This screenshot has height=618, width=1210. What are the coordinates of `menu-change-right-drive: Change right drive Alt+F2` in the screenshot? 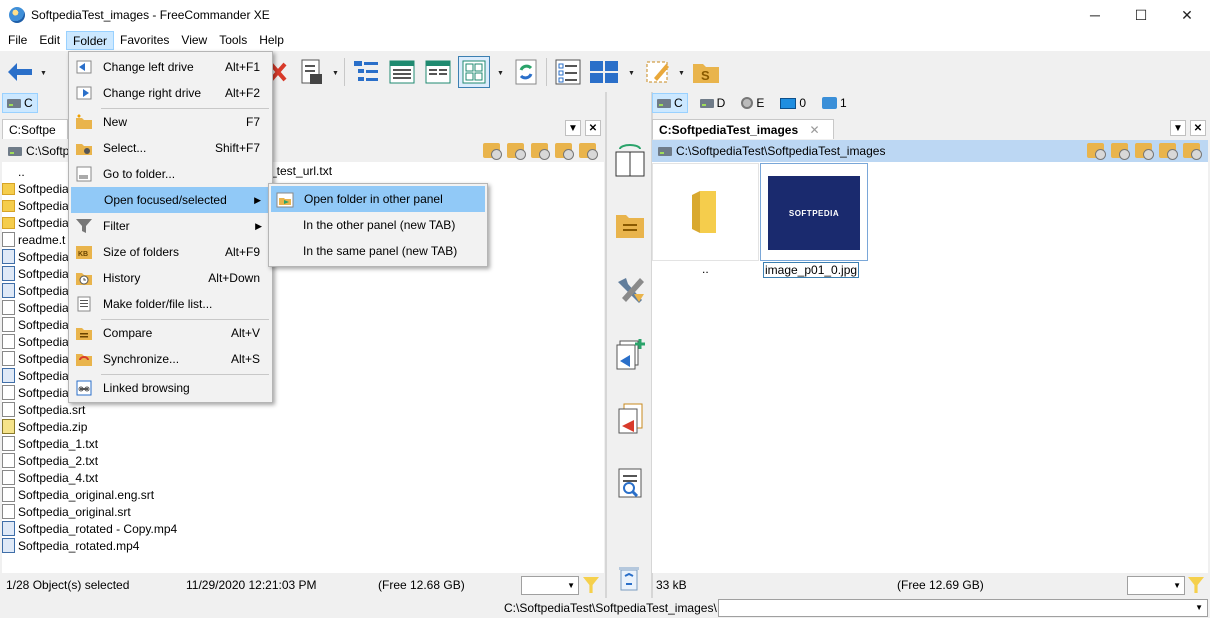 It's located at (170, 93).